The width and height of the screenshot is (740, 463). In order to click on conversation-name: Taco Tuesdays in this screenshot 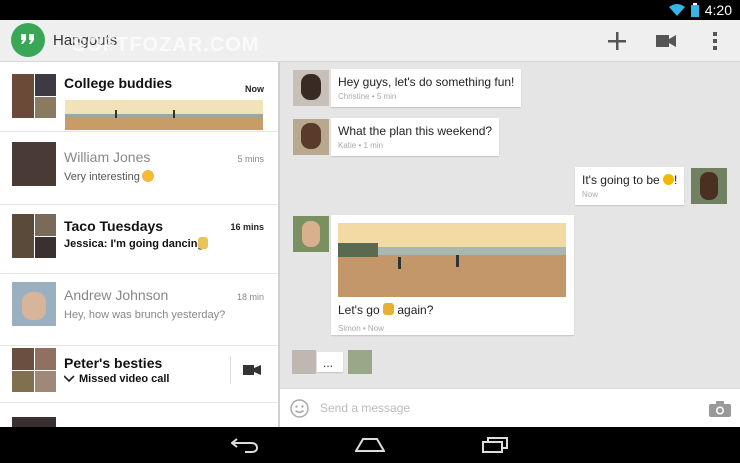, I will do `click(114, 226)`.